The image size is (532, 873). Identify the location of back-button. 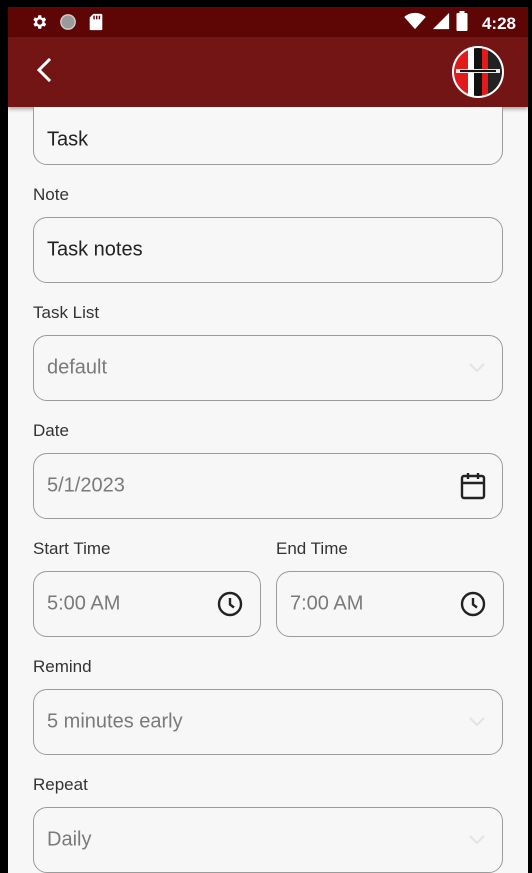
(44, 72).